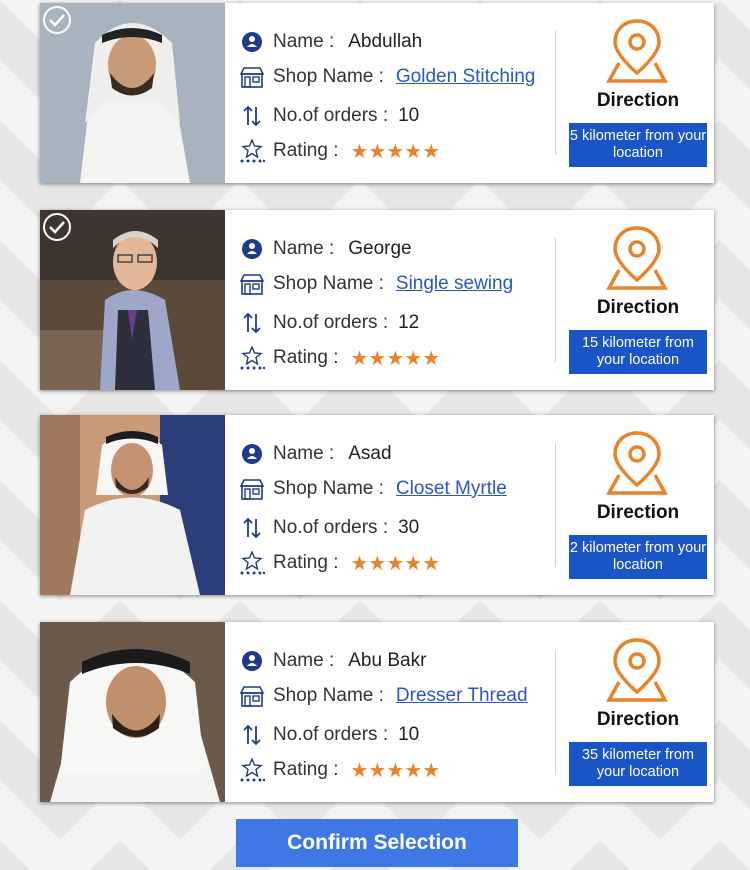 Image resolution: width=750 pixels, height=870 pixels. Describe the element at coordinates (462, 696) in the screenshot. I see `shop-link: Dresser Thread` at that location.